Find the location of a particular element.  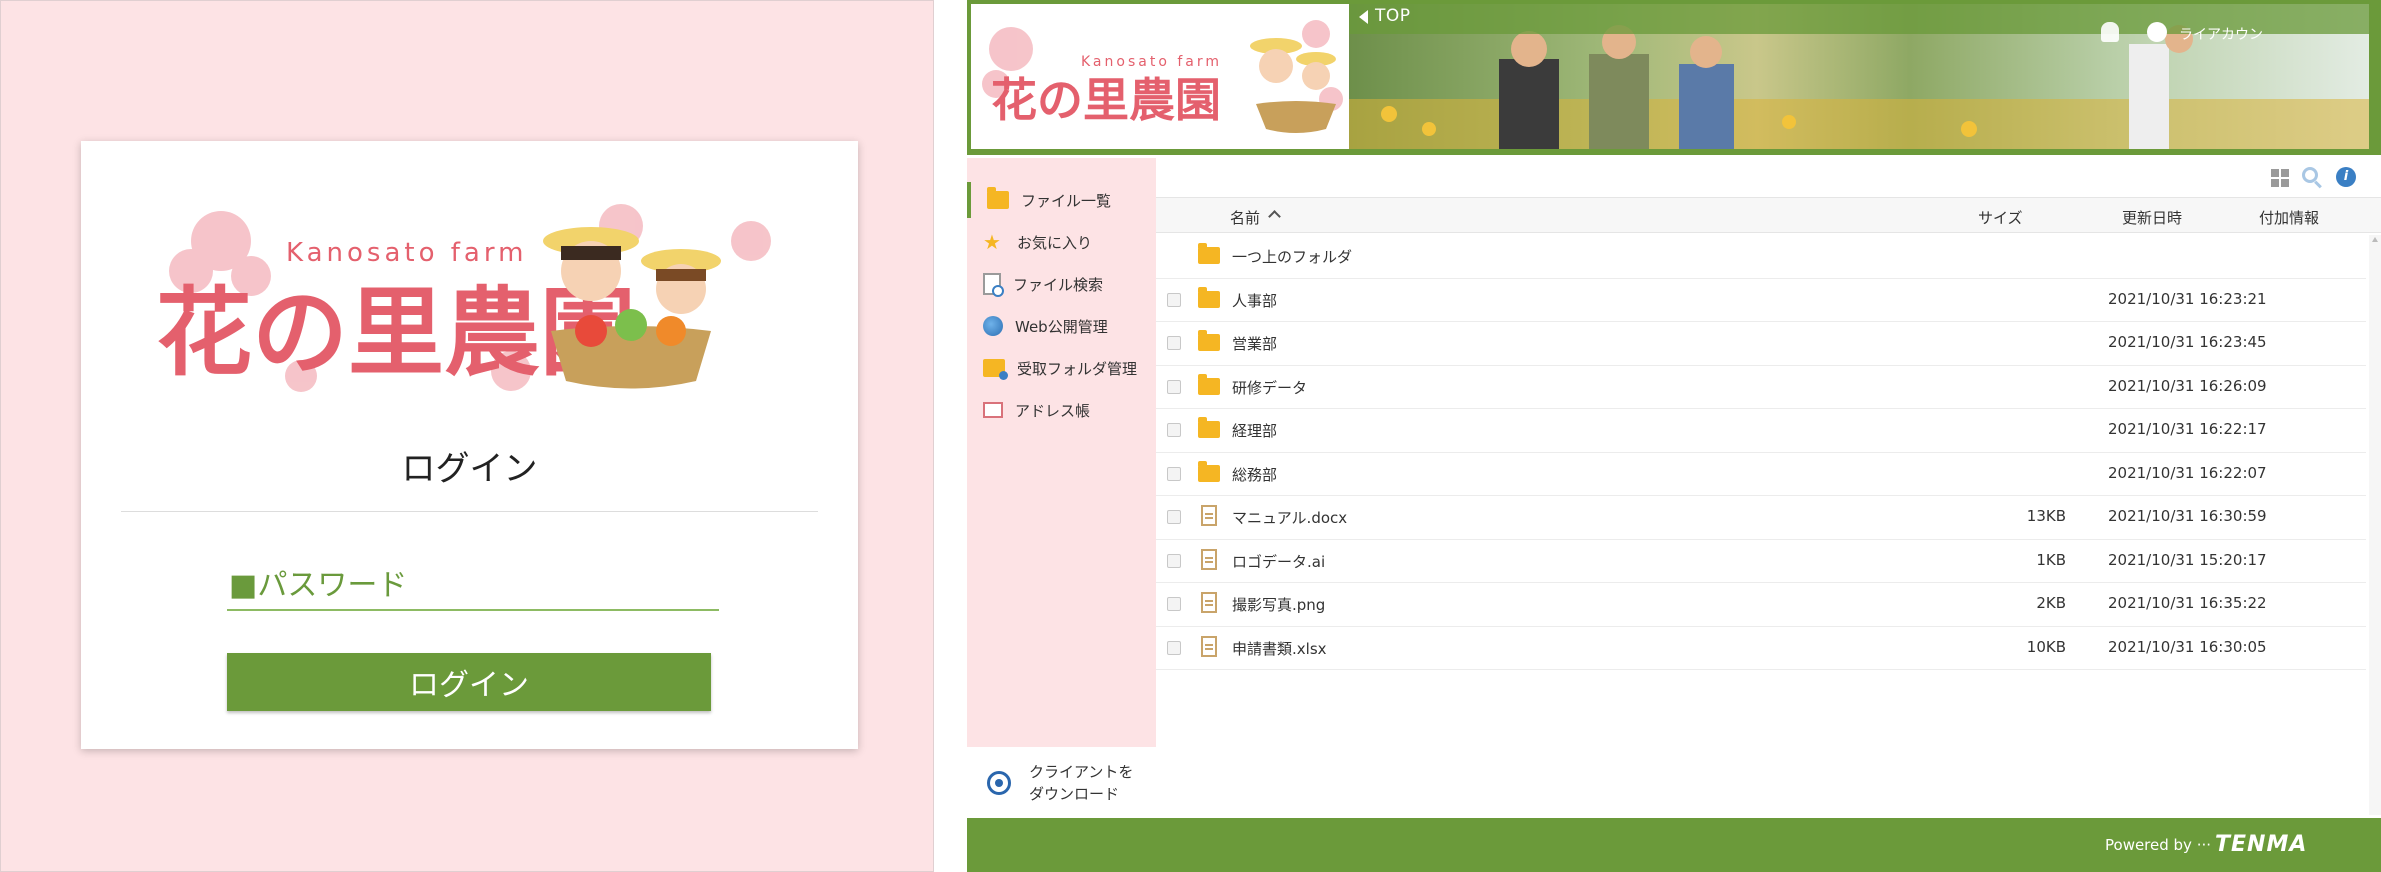

table-row: 申請書類.xlsx 10KB 2021/10/31 16:30:05 is located at coordinates (1761, 648).